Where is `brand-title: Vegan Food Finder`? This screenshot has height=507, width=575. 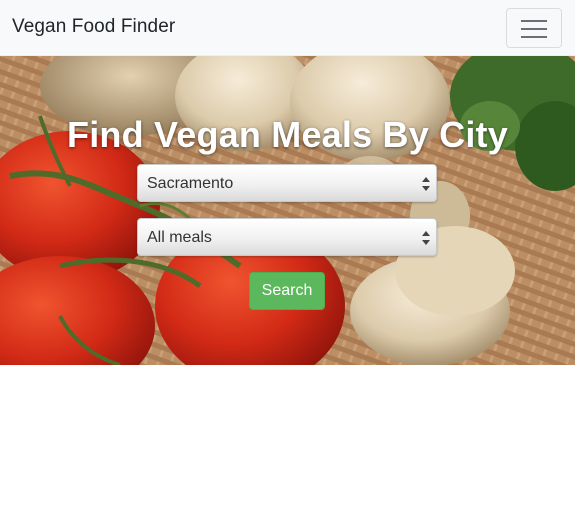 brand-title: Vegan Food Finder is located at coordinates (93, 27).